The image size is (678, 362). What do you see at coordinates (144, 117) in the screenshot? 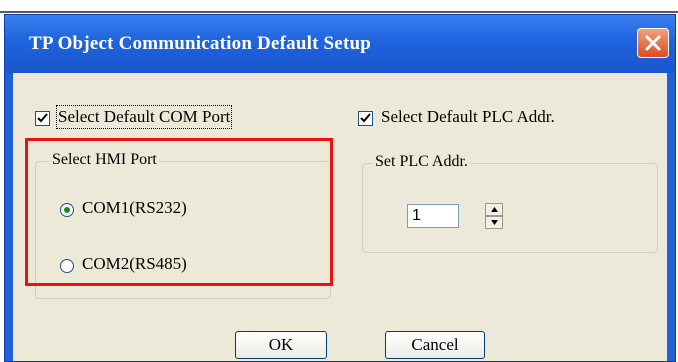
I see `default-com-port-label: Select Default COM Port` at bounding box center [144, 117].